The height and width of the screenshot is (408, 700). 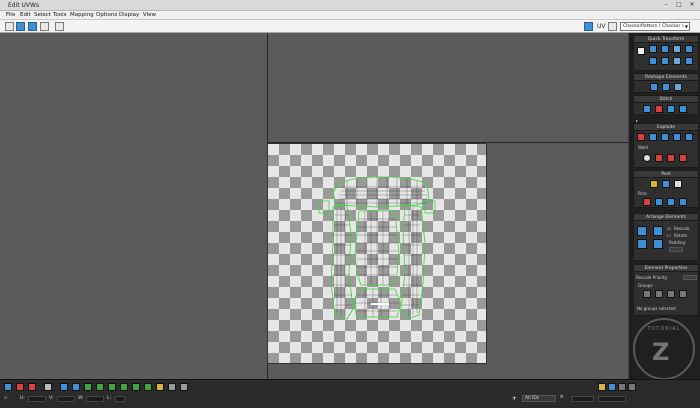 What do you see at coordinates (671, 202) in the screenshot?
I see `auto-pin-icon` at bounding box center [671, 202].